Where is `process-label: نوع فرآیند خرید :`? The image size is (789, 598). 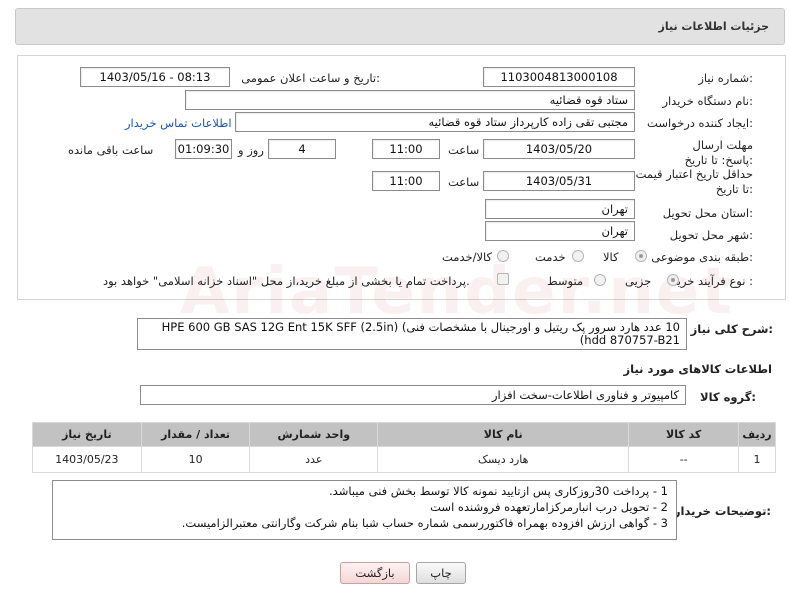 process-label: نوع فرآیند خرید : is located at coordinates (712, 281).